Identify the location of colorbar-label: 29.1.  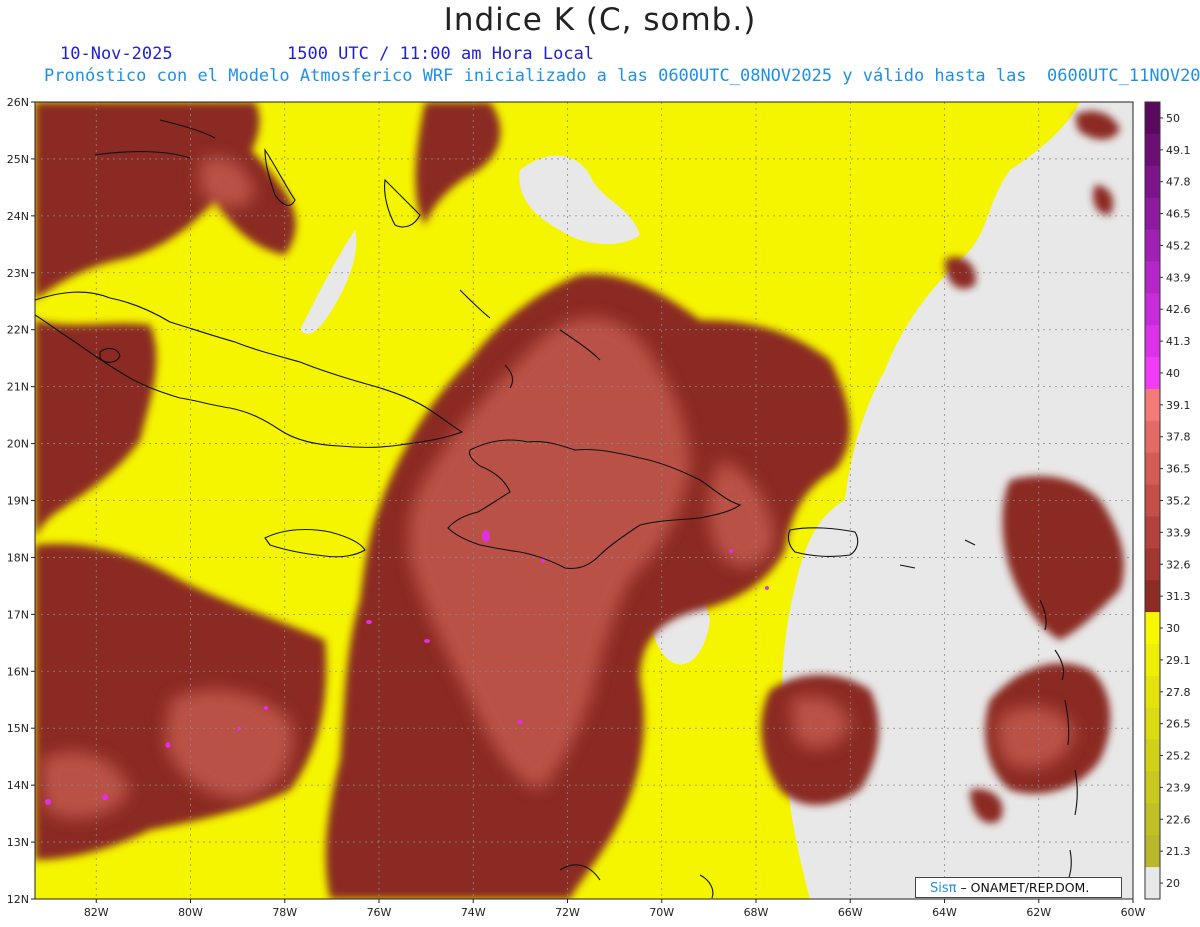
(1178, 660).